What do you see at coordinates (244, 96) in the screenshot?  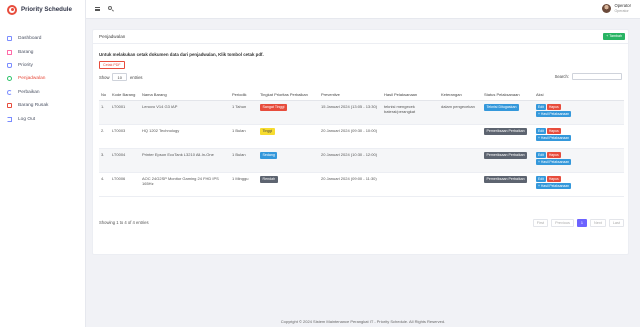 I see `col-header-periodik: Periodik` at bounding box center [244, 96].